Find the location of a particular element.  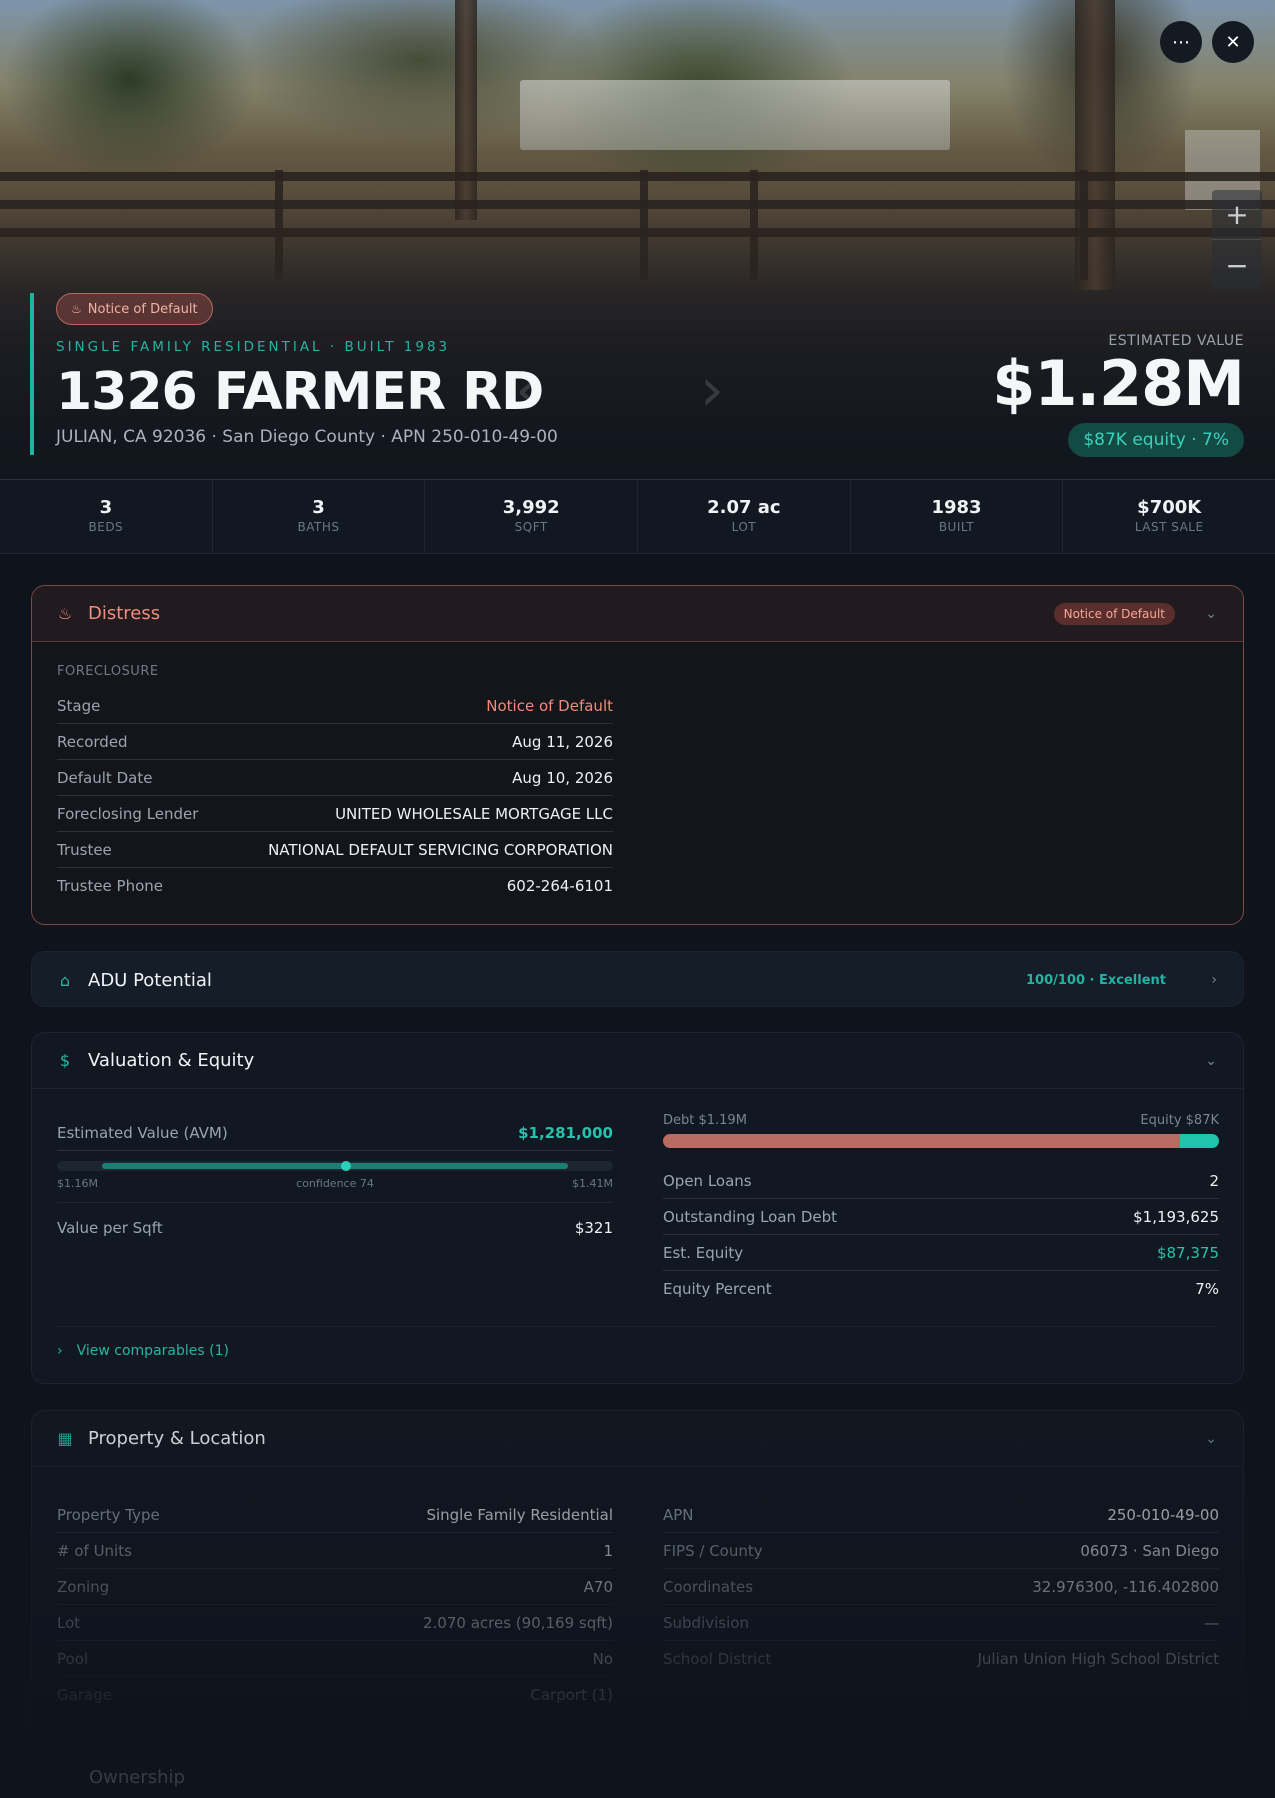

zoom-out-button: − is located at coordinates (1237, 265).